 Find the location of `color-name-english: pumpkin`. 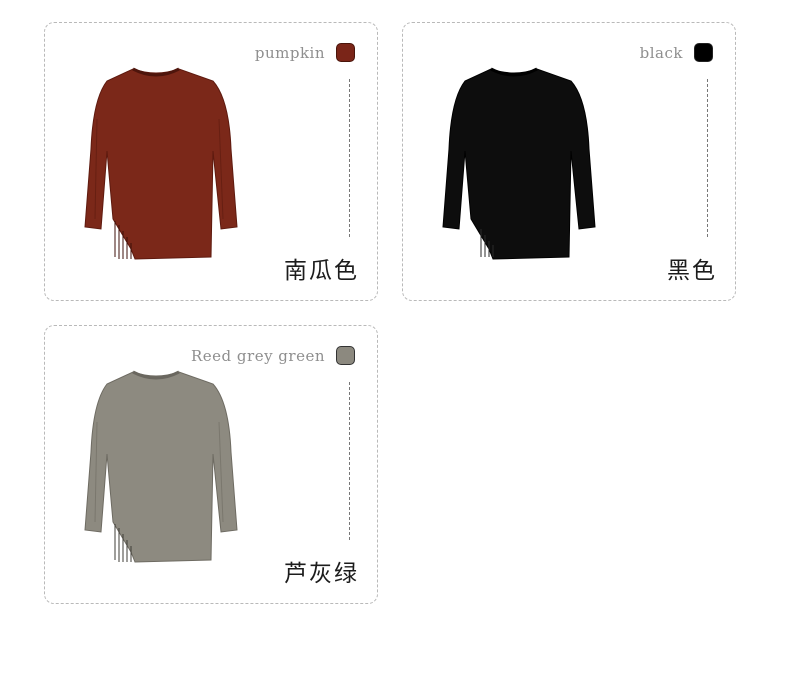

color-name-english: pumpkin is located at coordinates (289, 53).